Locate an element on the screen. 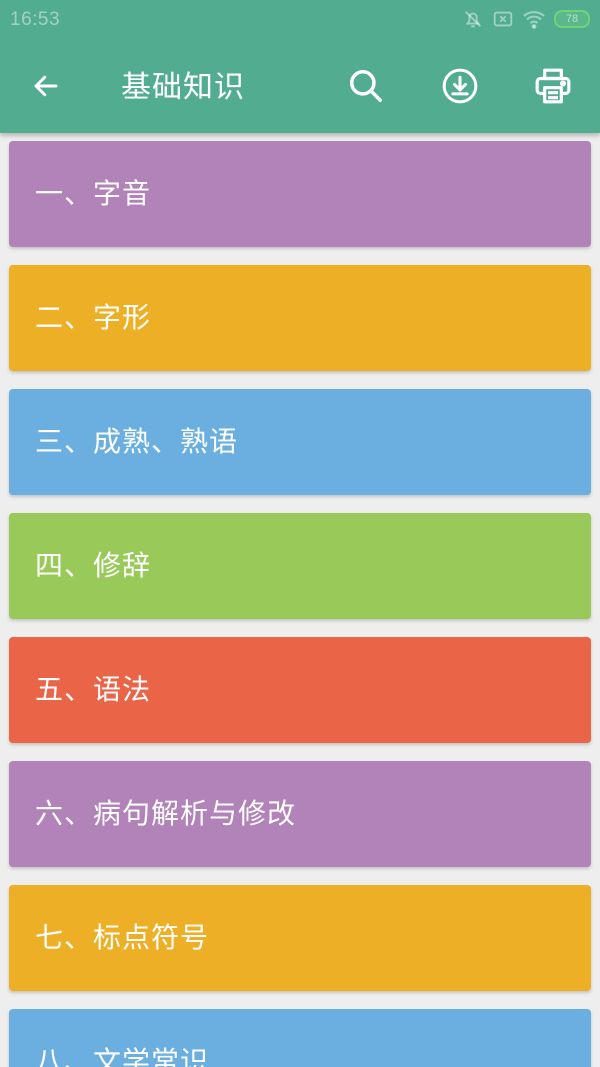 The width and height of the screenshot is (600, 1067). list-item: 三、成熟、熟语 is located at coordinates (300, 442).